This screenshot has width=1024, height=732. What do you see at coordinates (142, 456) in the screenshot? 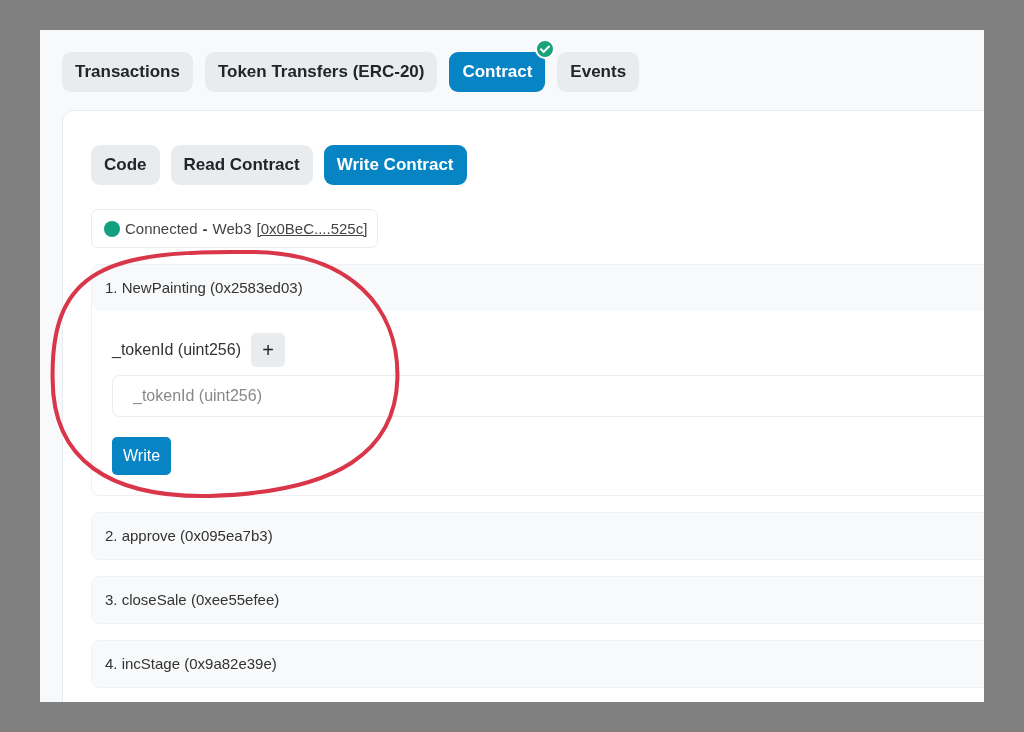
I see `write-button: Write` at bounding box center [142, 456].